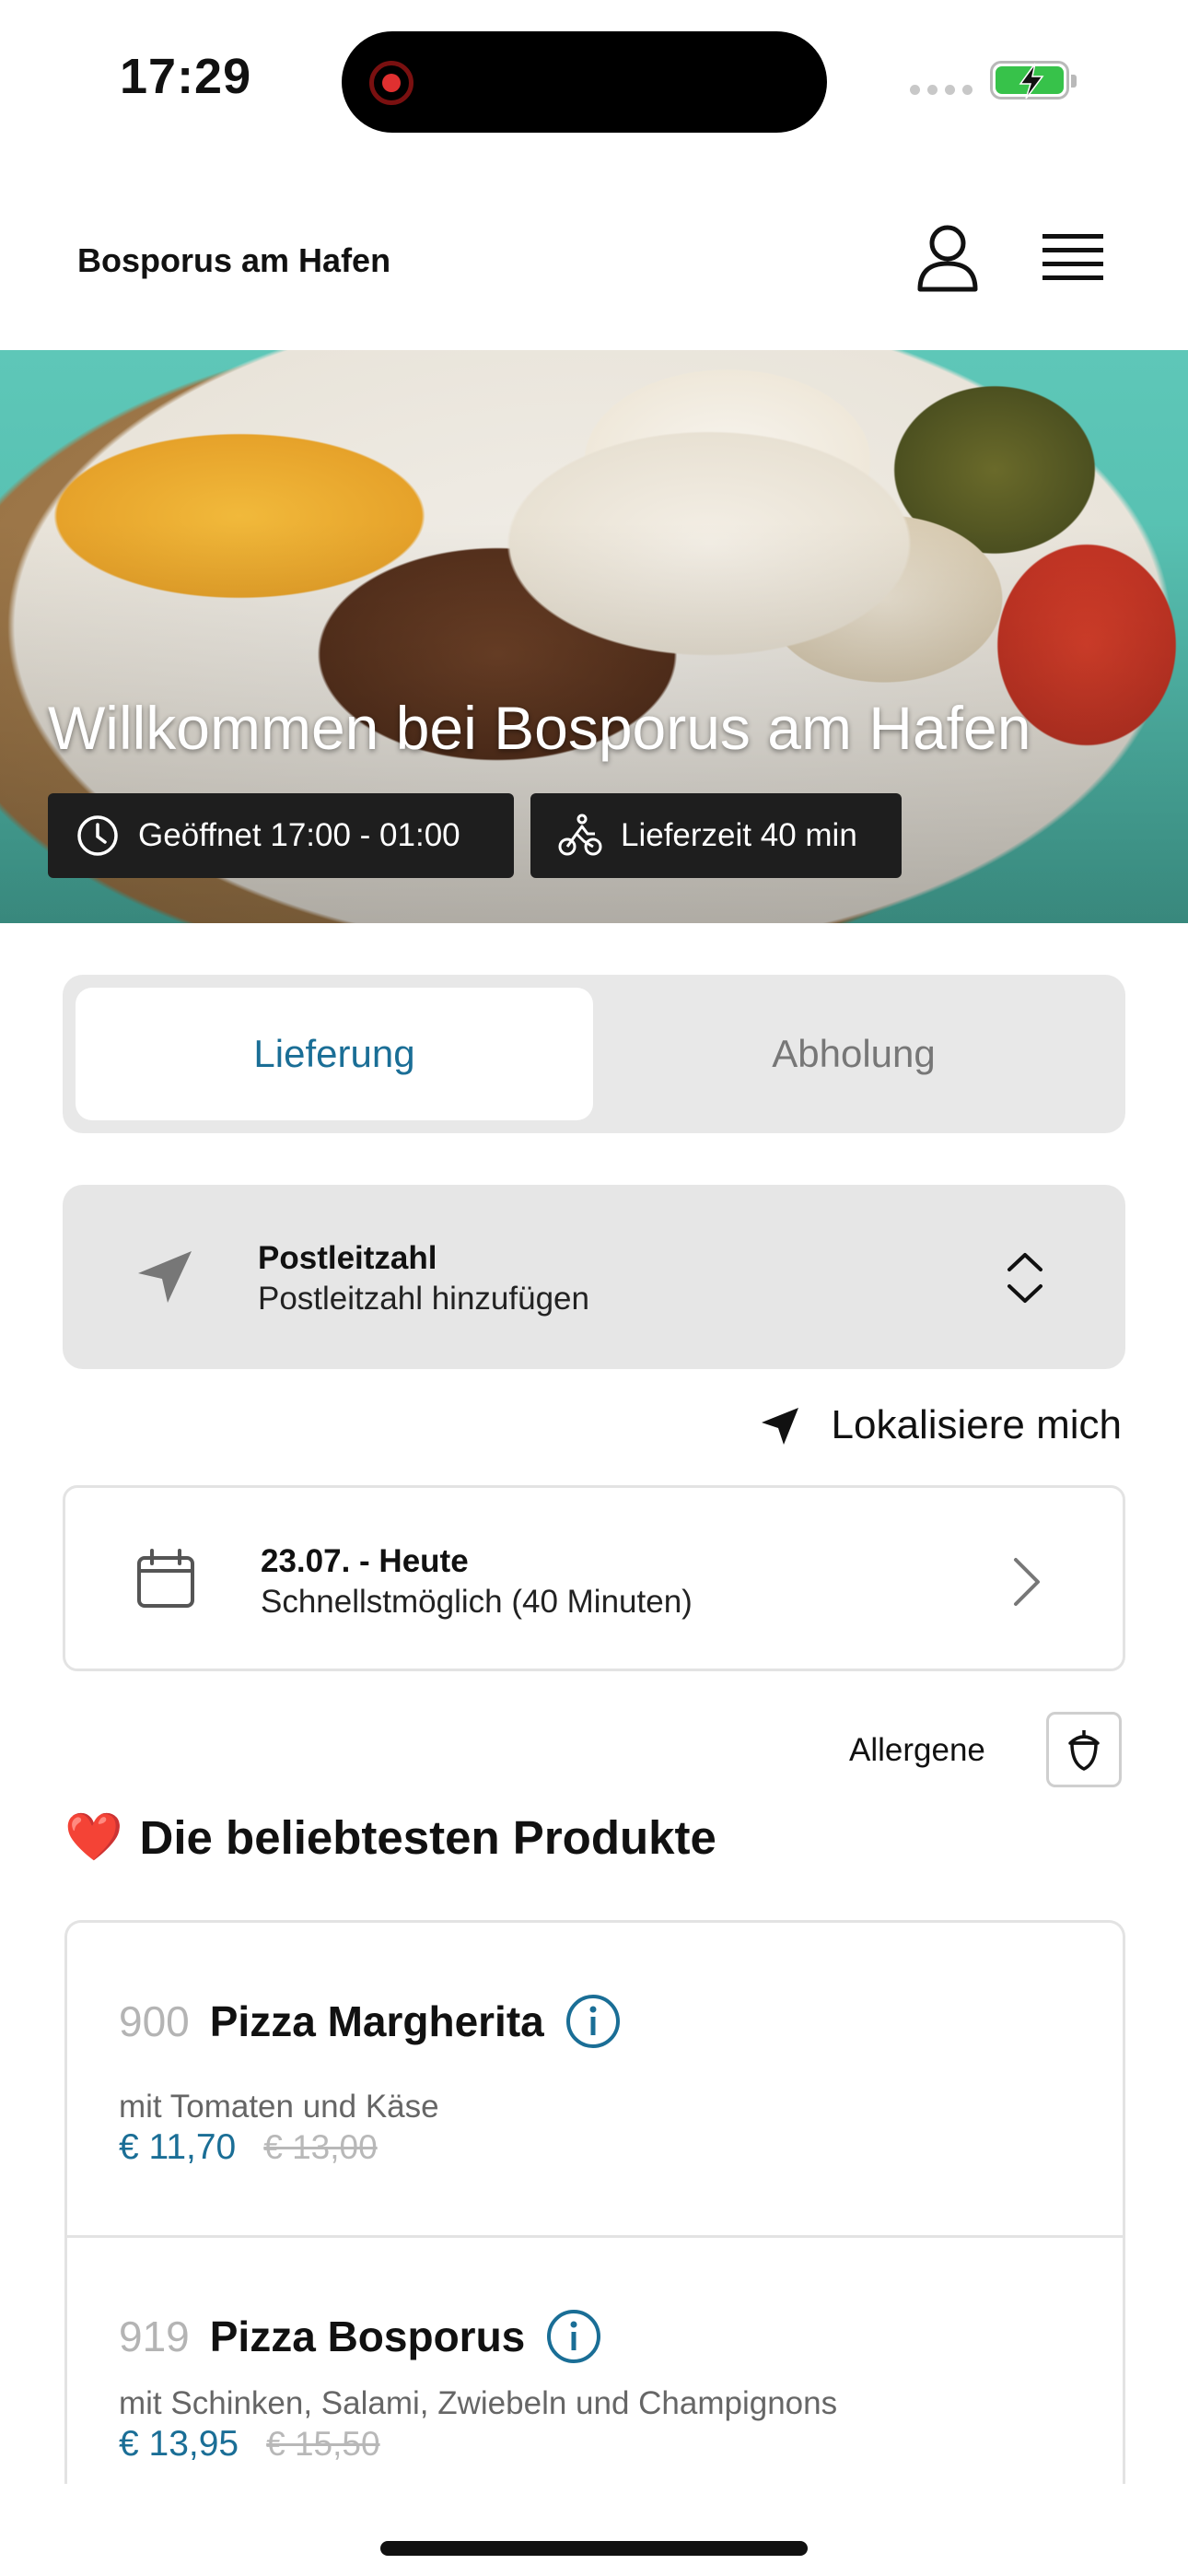 The width and height of the screenshot is (1188, 2576). What do you see at coordinates (335, 1054) in the screenshot?
I see `tab-delivery: Lieferung` at bounding box center [335, 1054].